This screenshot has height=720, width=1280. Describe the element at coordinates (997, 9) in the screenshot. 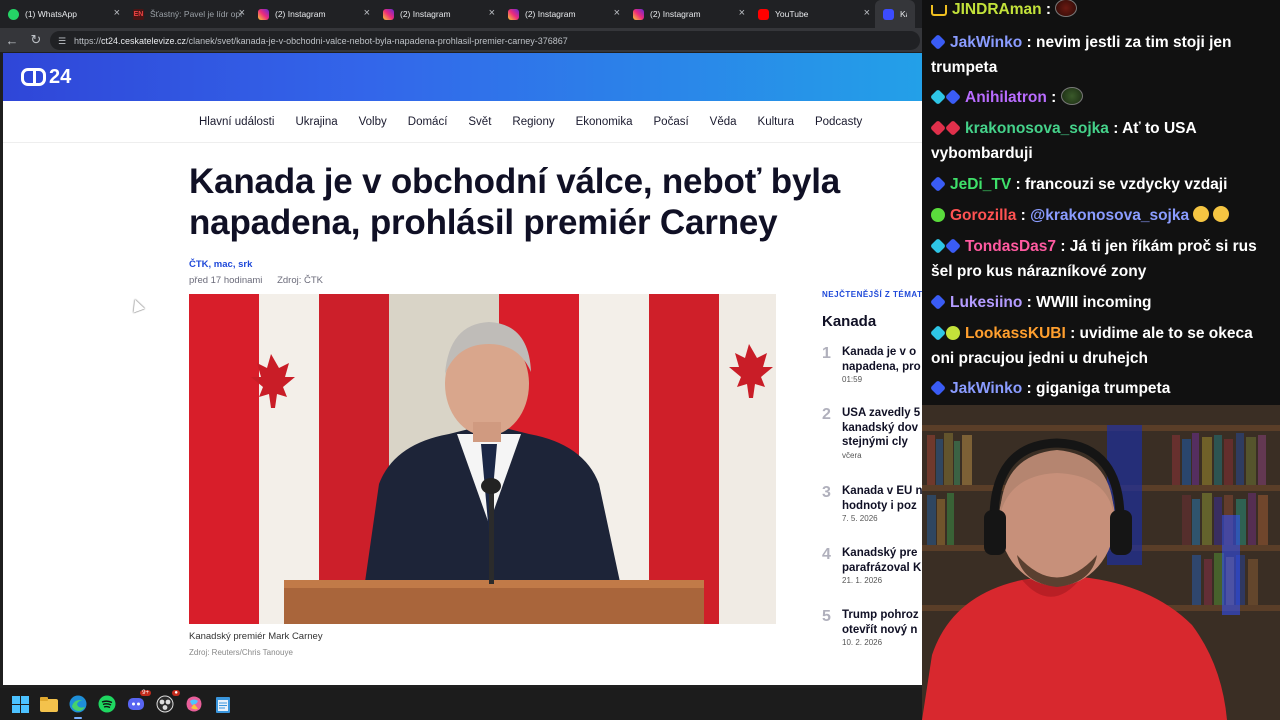

I see `chat-username: JINDRAman` at that location.